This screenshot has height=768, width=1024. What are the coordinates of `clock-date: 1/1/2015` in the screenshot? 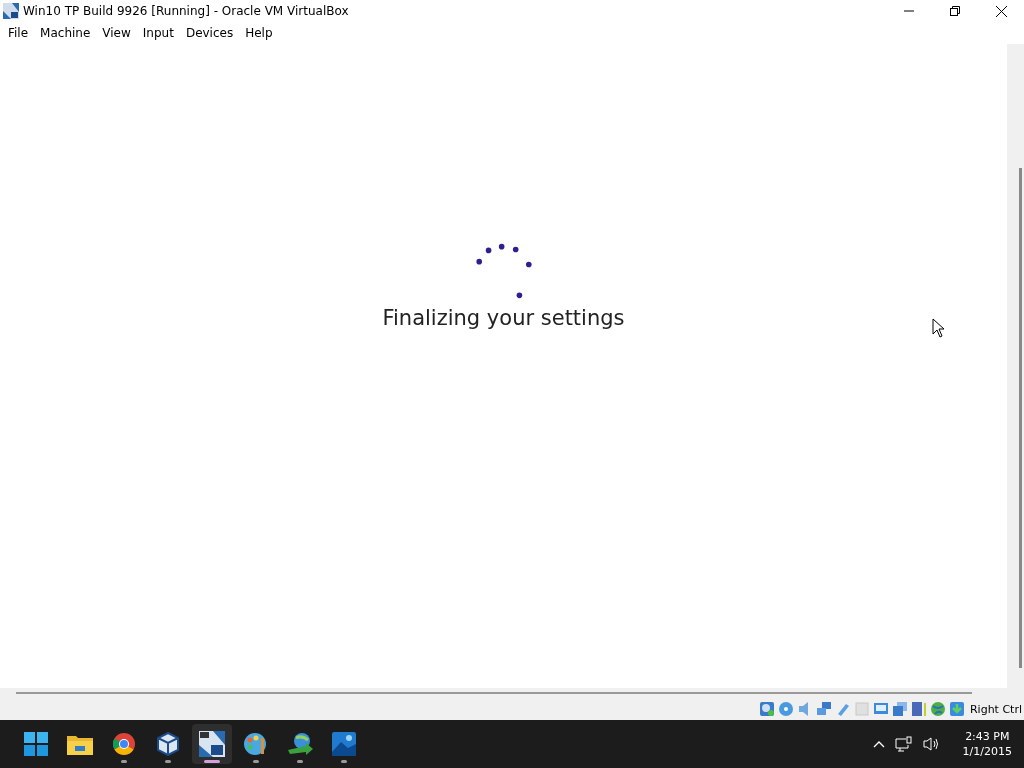 It's located at (987, 751).